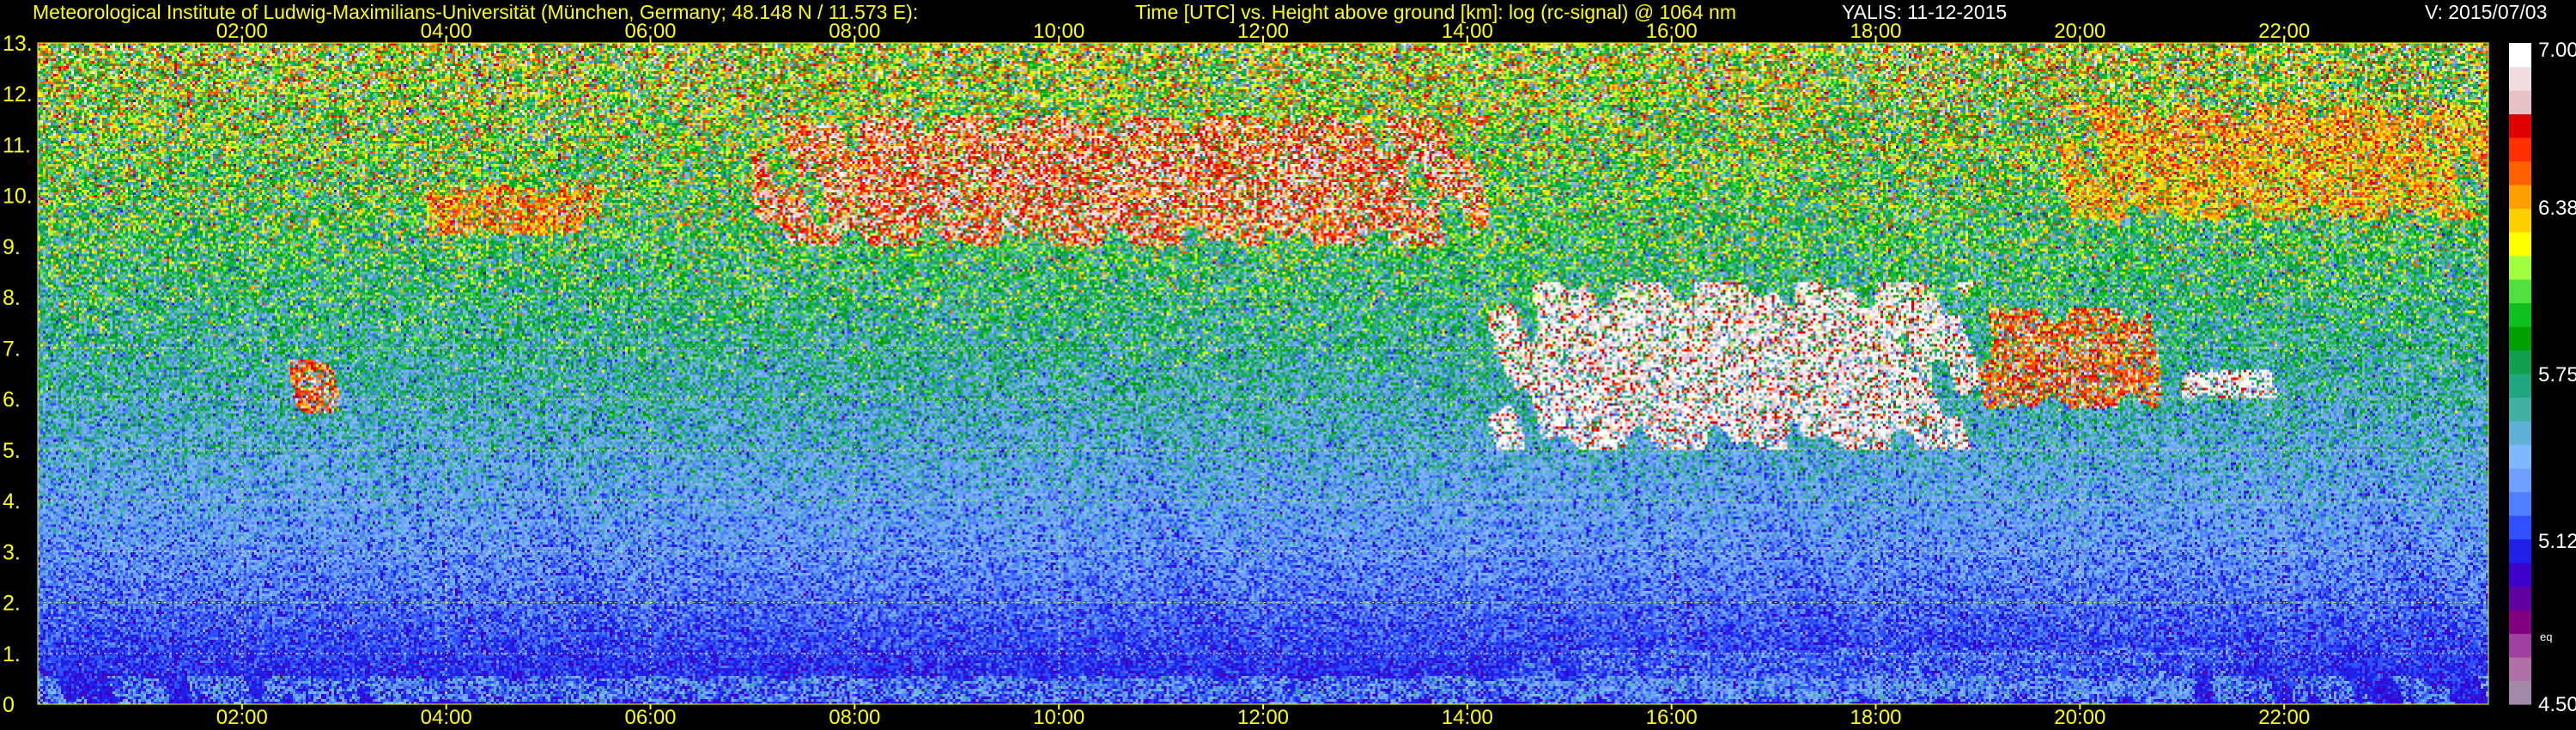 The width and height of the screenshot is (2576, 730). I want to click on y-tick-label: 1., so click(12, 654).